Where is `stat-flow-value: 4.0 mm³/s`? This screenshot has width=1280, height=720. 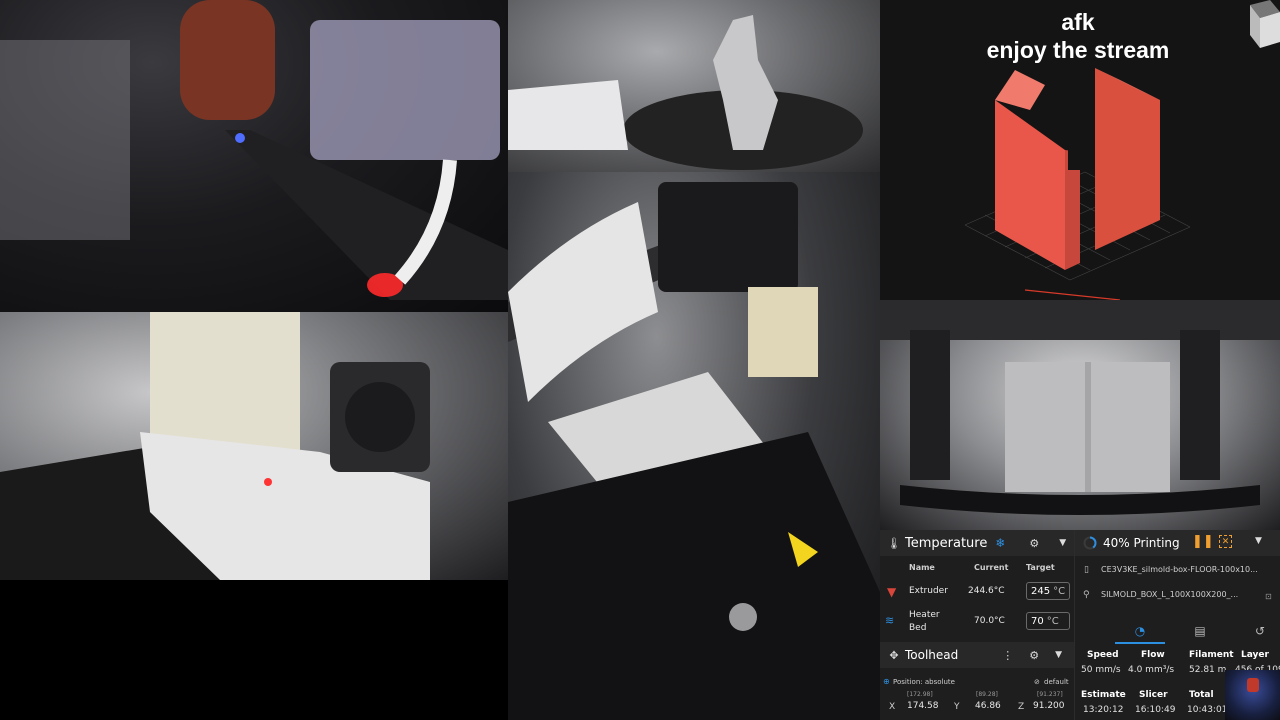 stat-flow-value: 4.0 mm³/s is located at coordinates (1151, 670).